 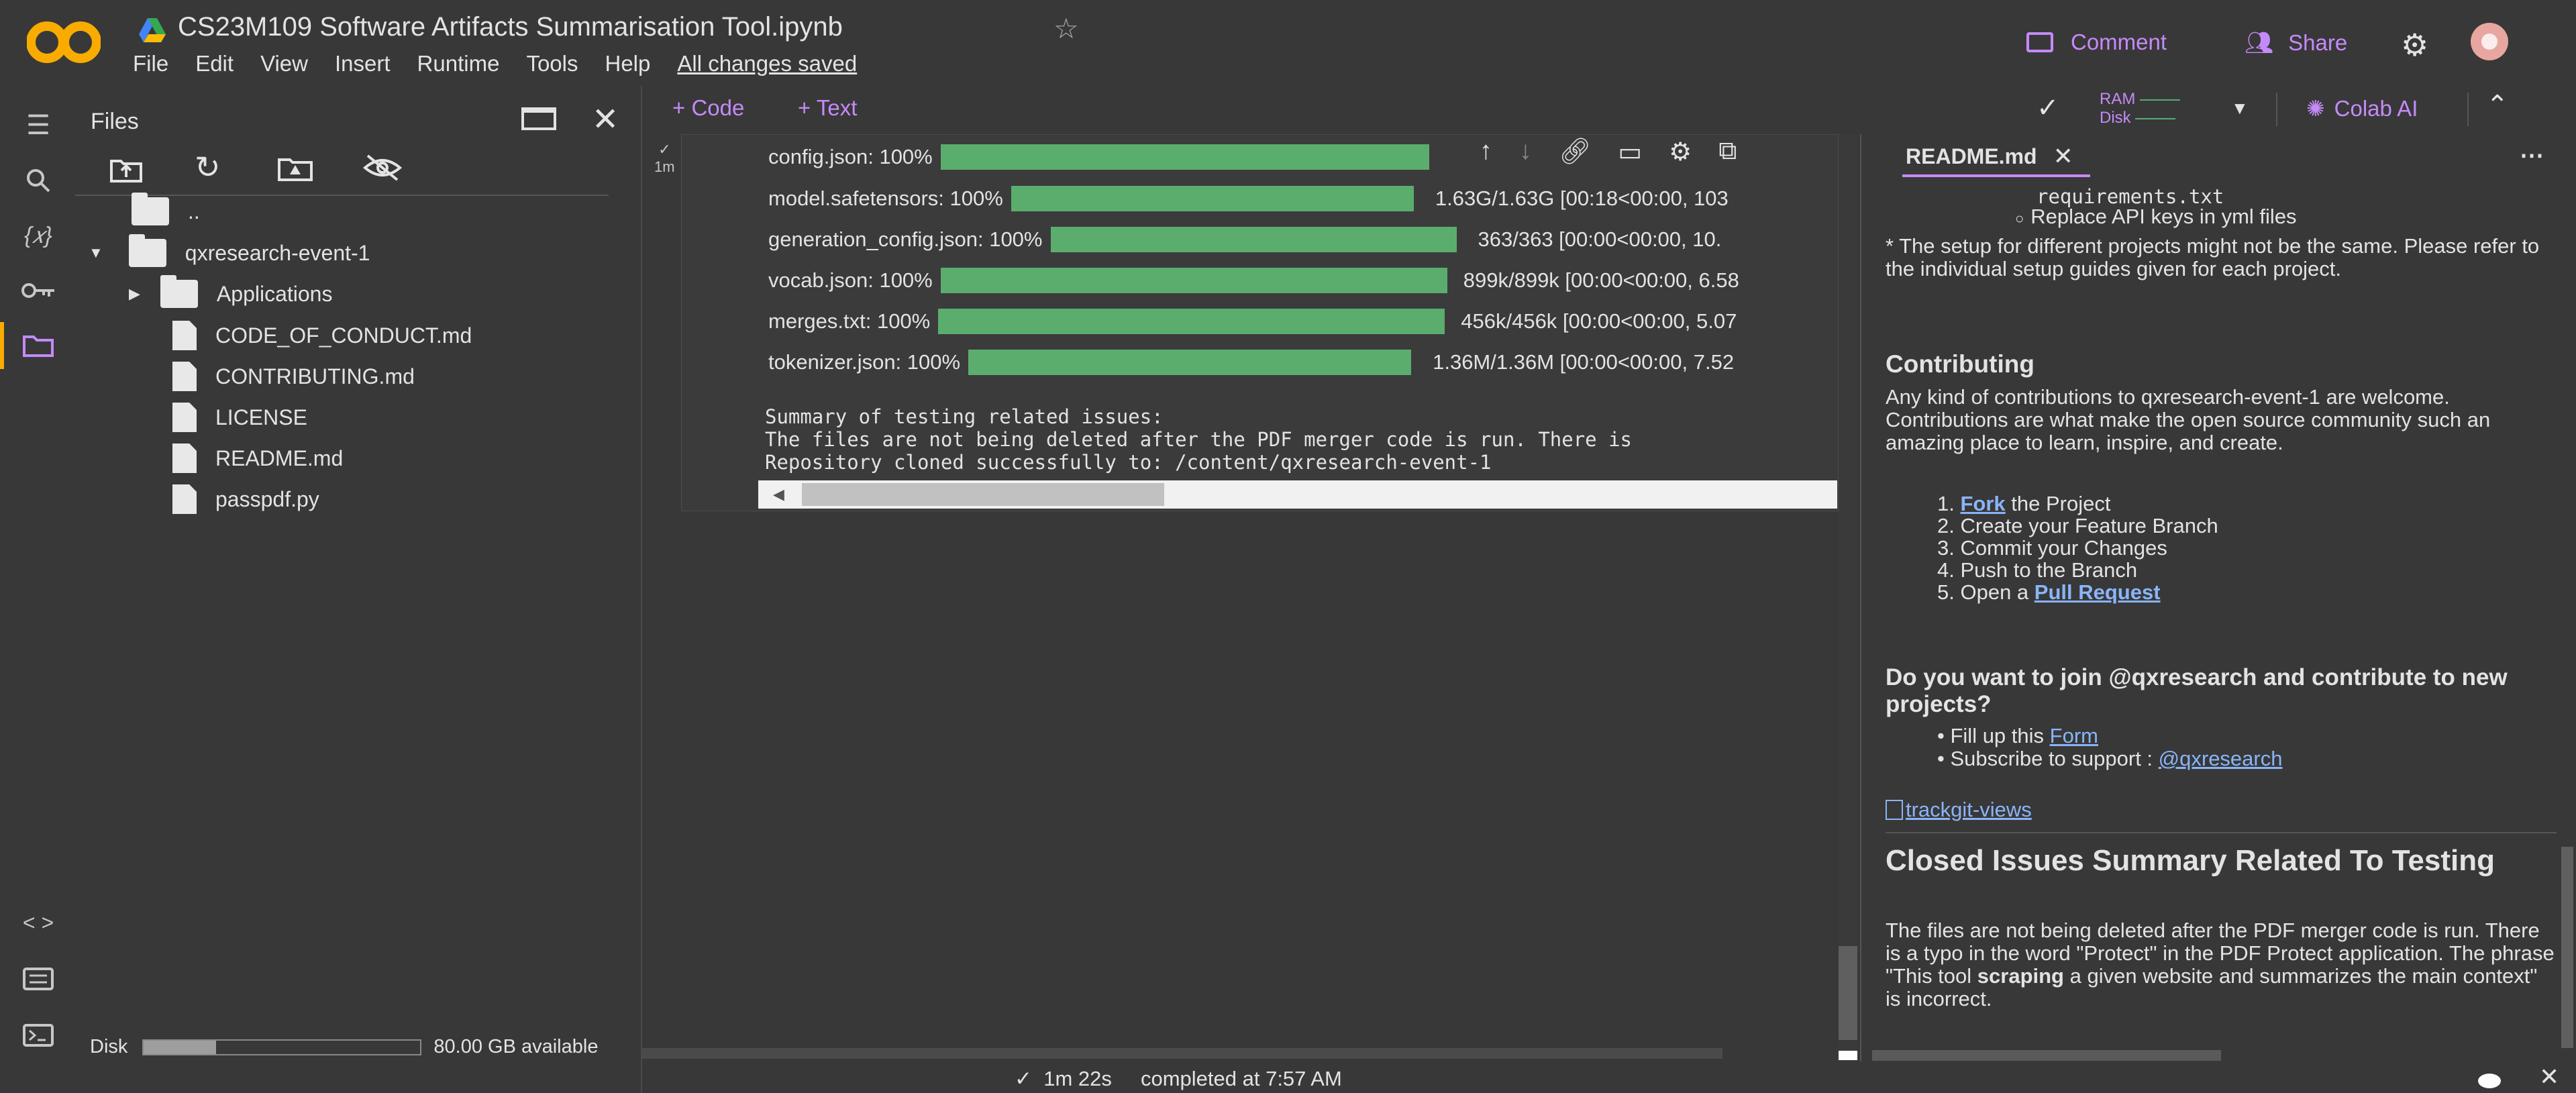 What do you see at coordinates (2077, 525) in the screenshot?
I see `readme-step: 2. Create your Feature Branch` at bounding box center [2077, 525].